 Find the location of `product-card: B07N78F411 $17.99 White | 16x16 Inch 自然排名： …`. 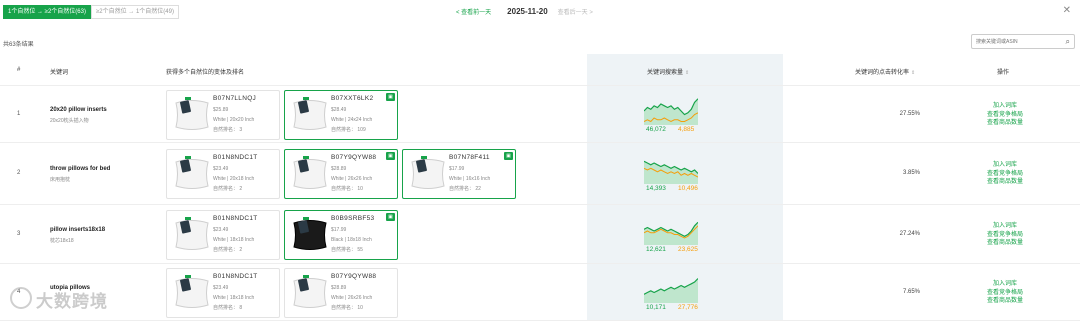

product-card: B07N78F411 $17.99 White | 16x16 Inch 自然排名： … is located at coordinates (459, 174).